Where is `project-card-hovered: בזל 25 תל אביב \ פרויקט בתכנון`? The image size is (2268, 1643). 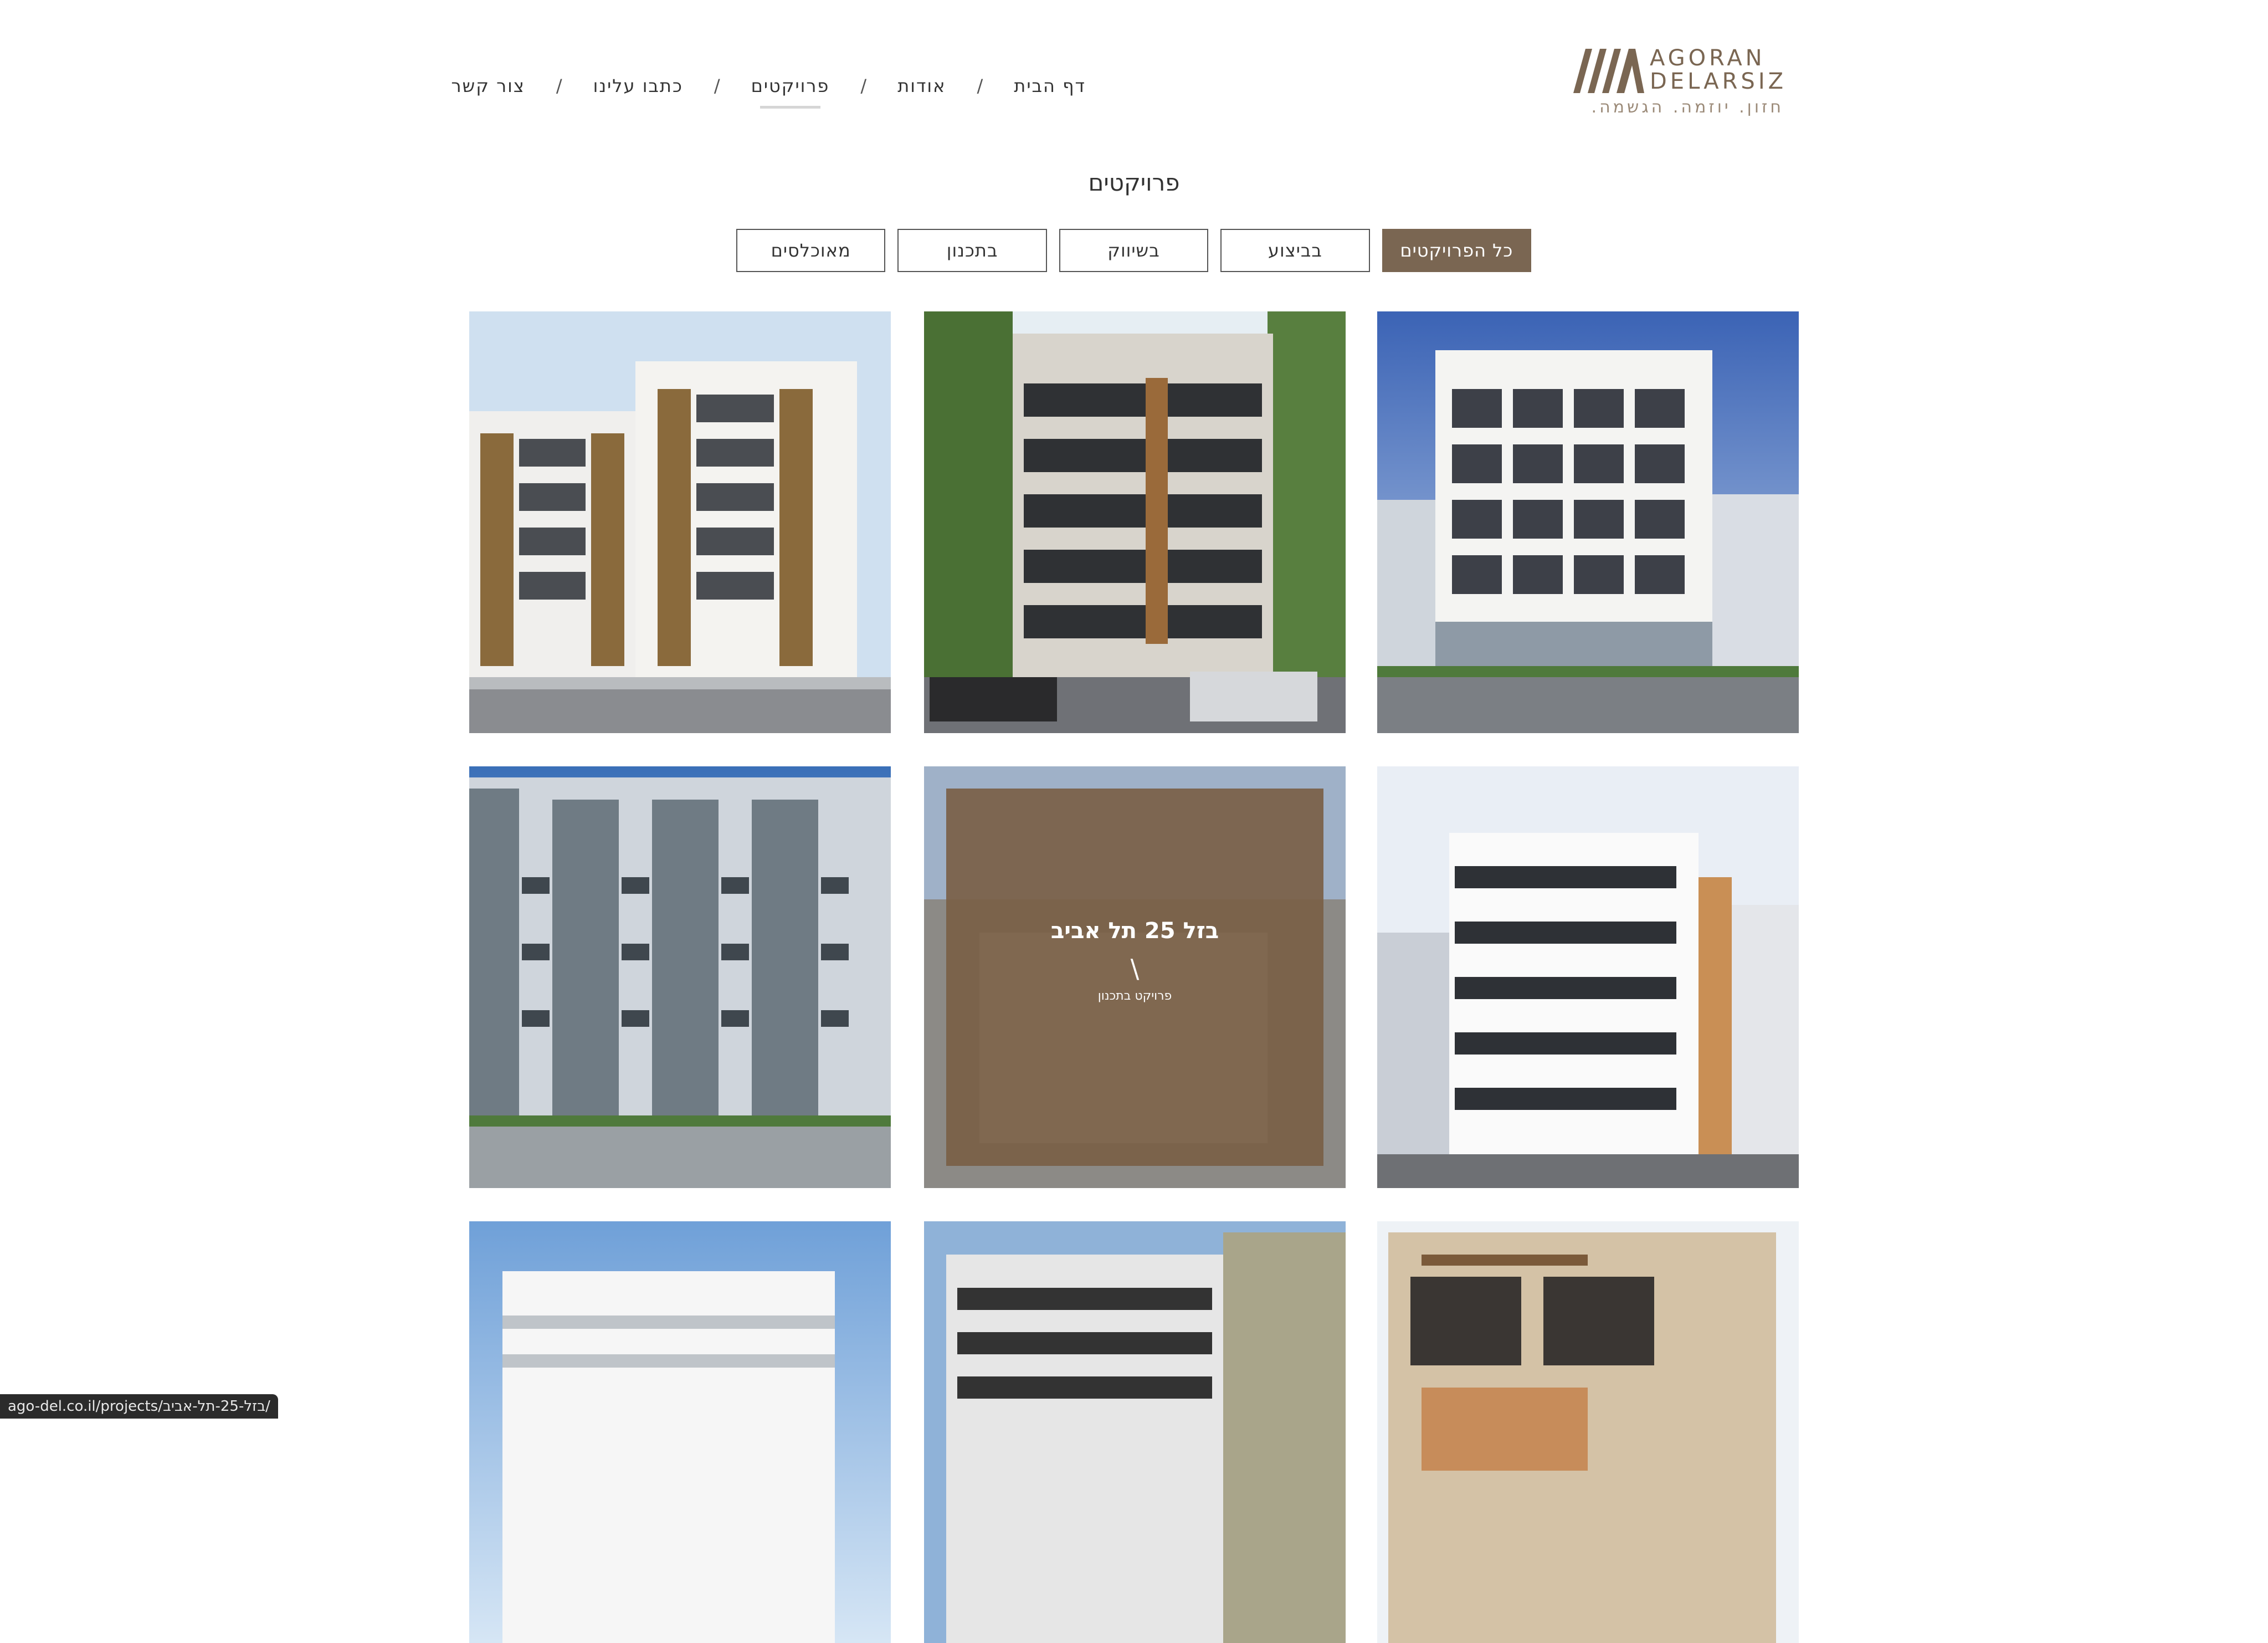 project-card-hovered: בזל 25 תל אביב \ פרויקט בתכנון is located at coordinates (1135, 977).